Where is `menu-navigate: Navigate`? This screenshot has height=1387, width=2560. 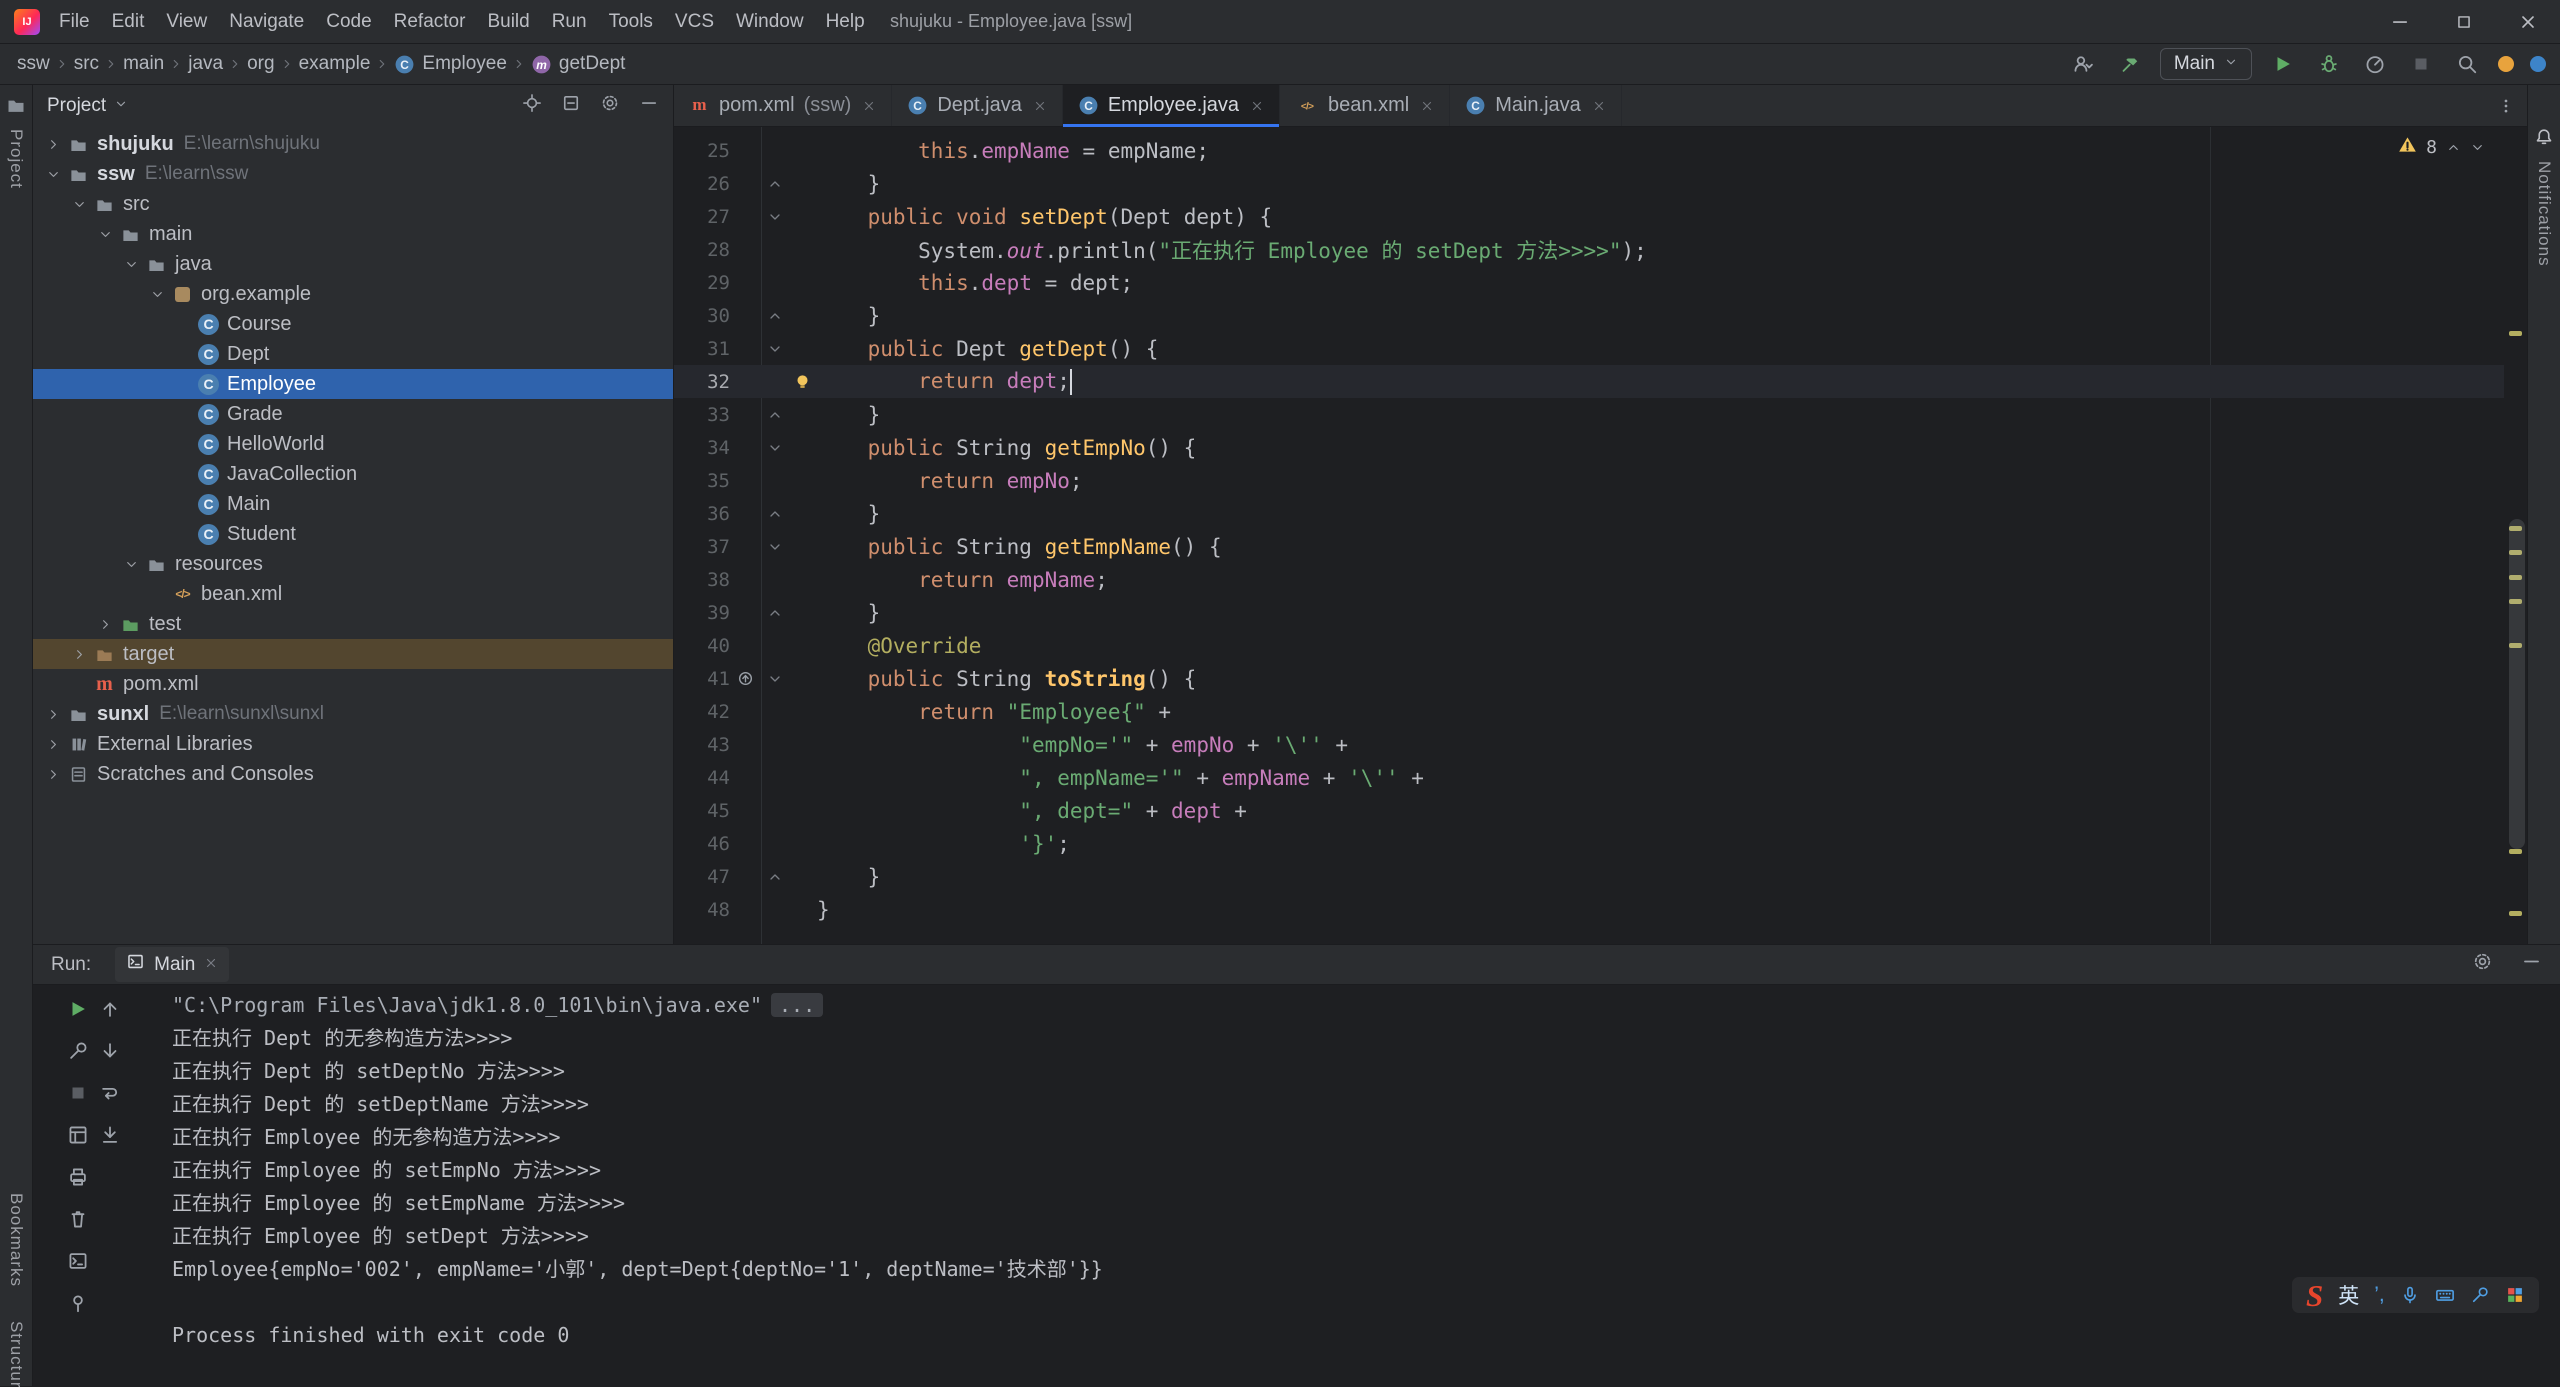
menu-navigate: Navigate is located at coordinates (266, 21).